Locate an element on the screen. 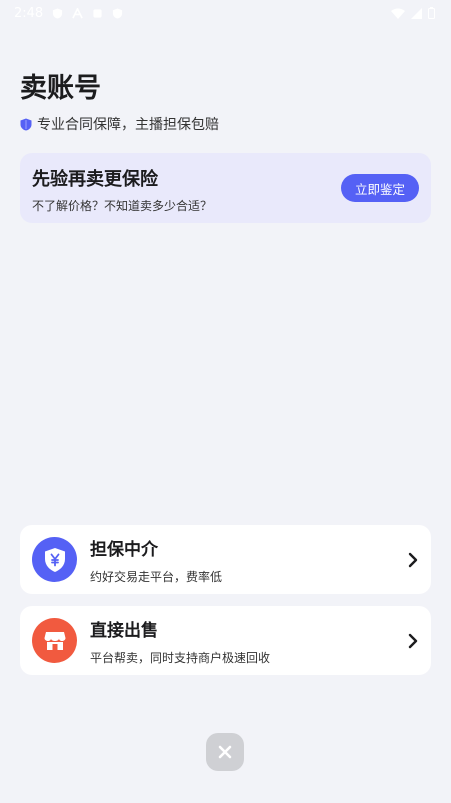  close-button is located at coordinates (225, 752).